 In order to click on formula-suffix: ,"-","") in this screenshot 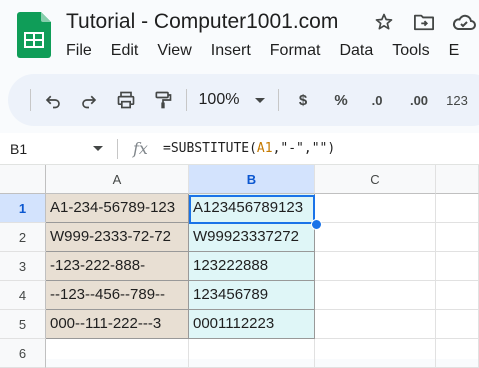, I will do `click(304, 148)`.